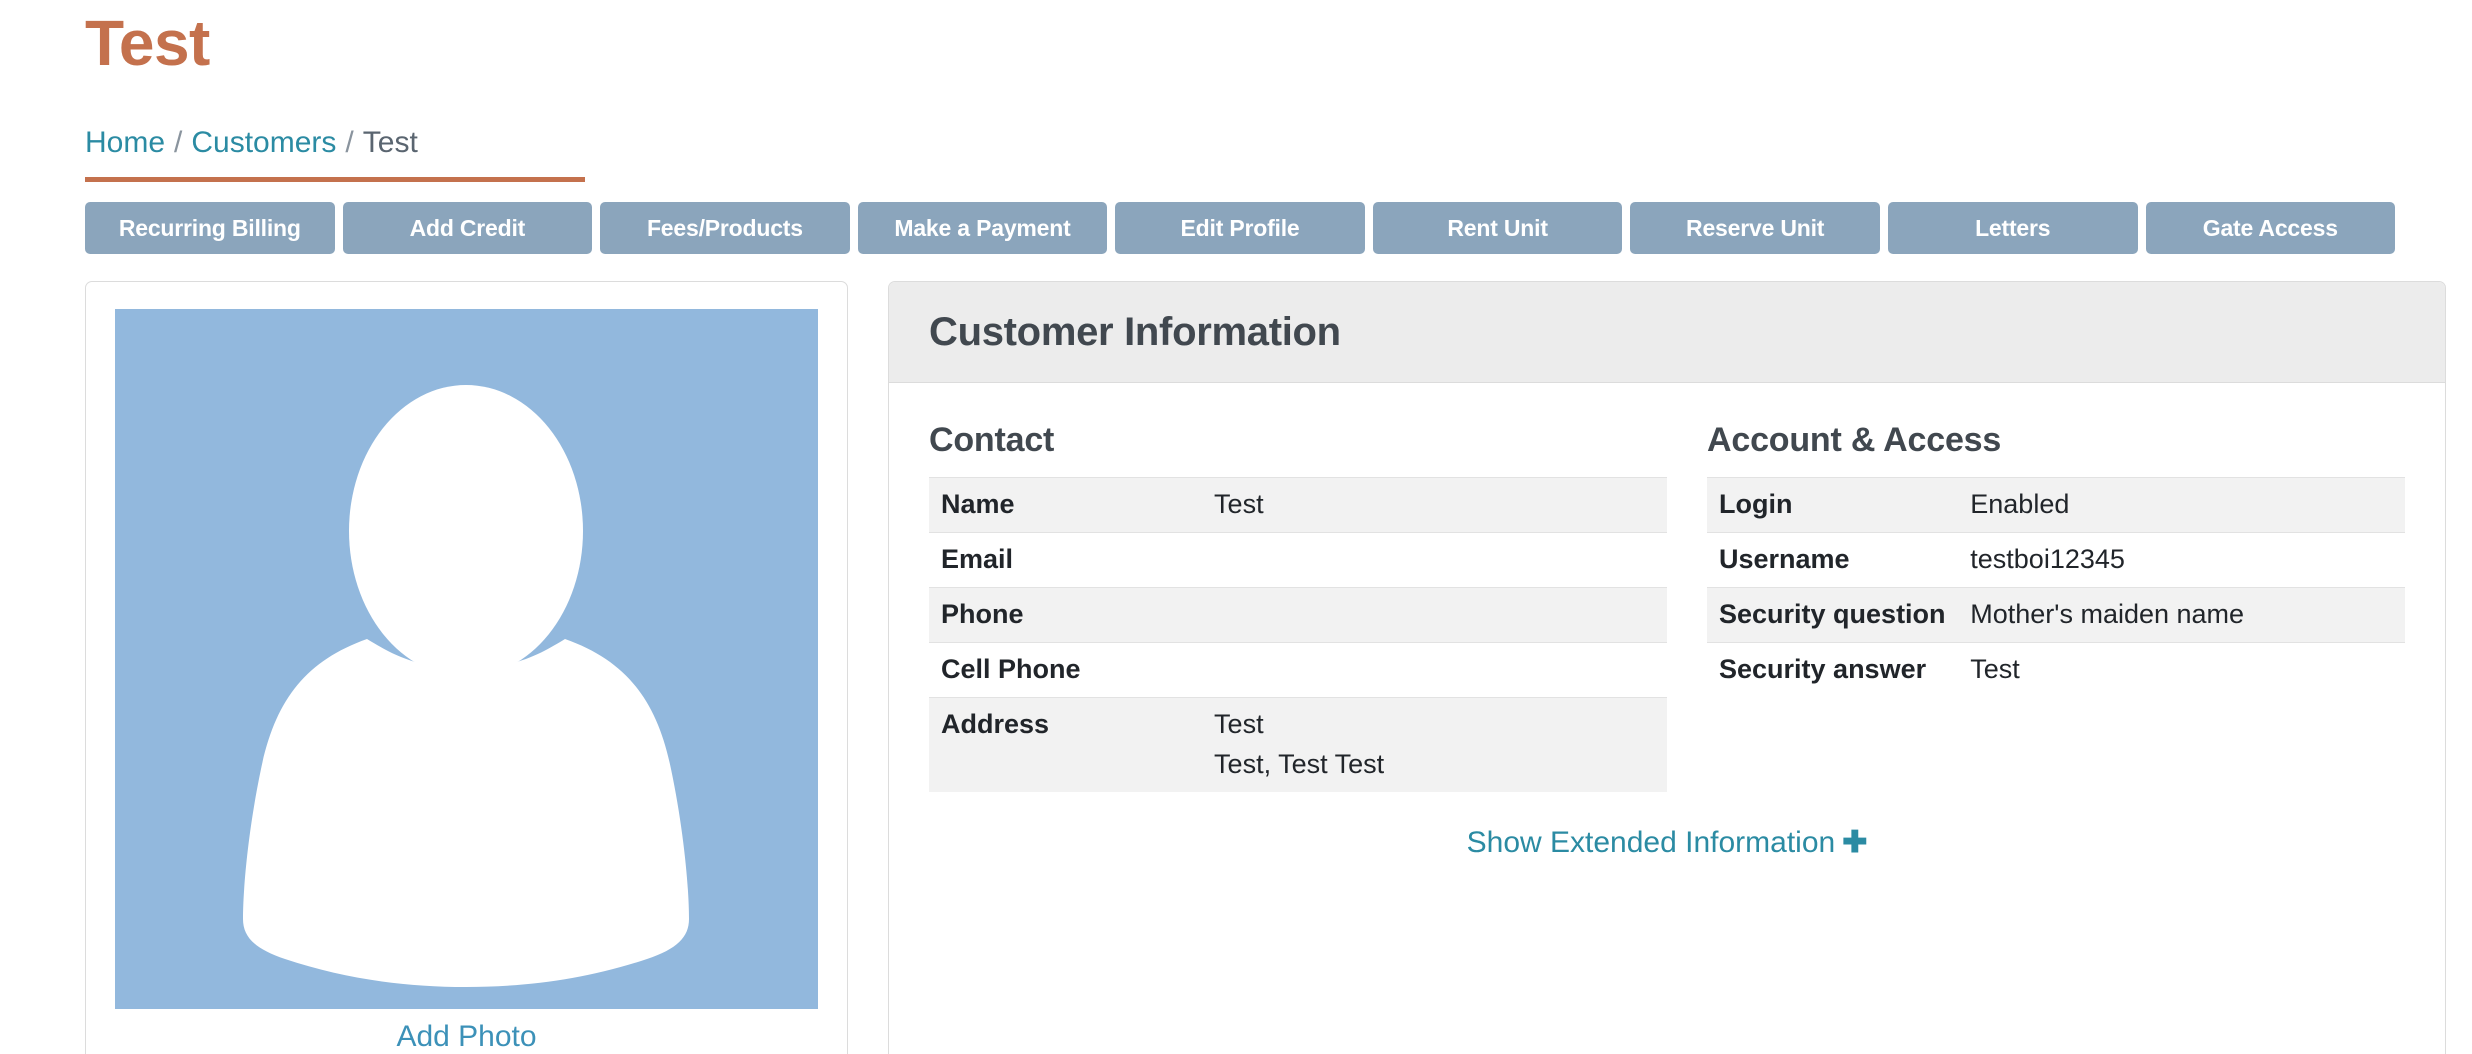 Image resolution: width=2472 pixels, height=1054 pixels. Describe the element at coordinates (263, 142) in the screenshot. I see `breadcrumb-link-customers: Customers` at that location.